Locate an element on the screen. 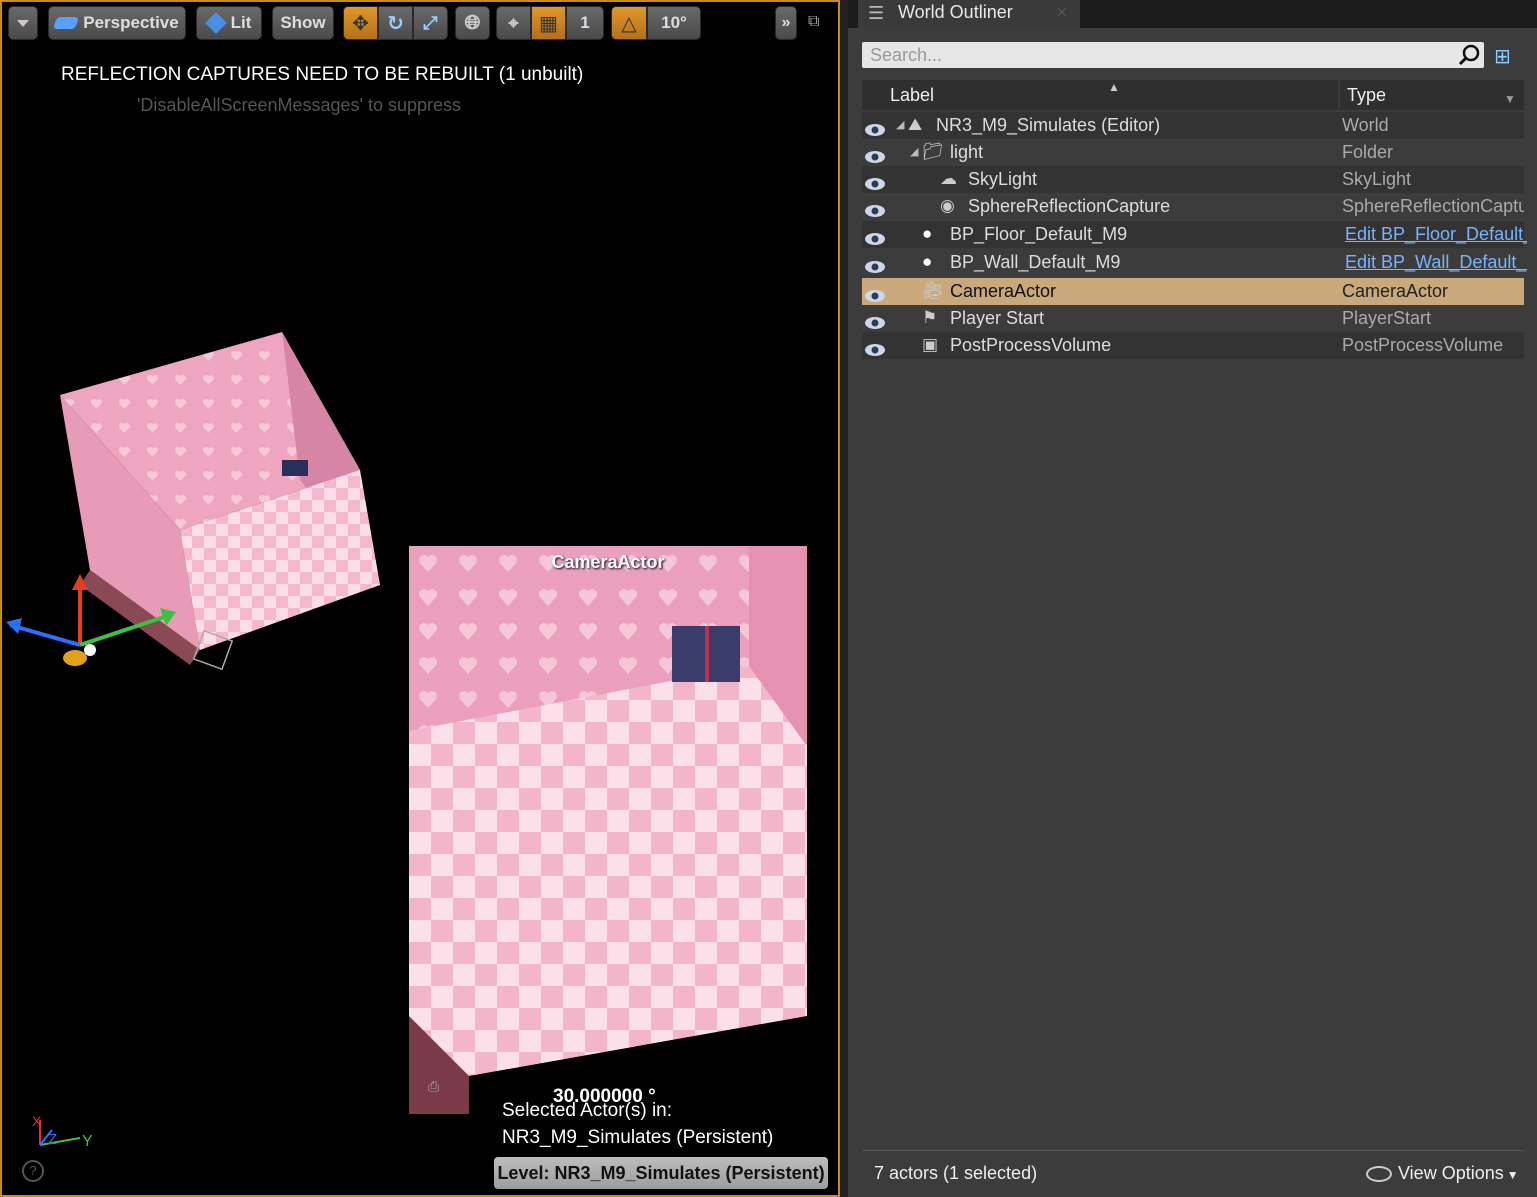 The height and width of the screenshot is (1197, 1537). outliner-row: ▣ PostProcessVolume PostProcessVolume is located at coordinates (1193, 345).